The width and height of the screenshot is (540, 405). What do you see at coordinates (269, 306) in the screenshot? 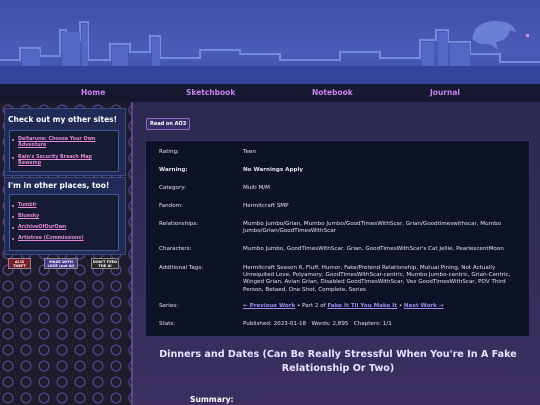
I see `previous-work-link: ← Previous Work` at bounding box center [269, 306].